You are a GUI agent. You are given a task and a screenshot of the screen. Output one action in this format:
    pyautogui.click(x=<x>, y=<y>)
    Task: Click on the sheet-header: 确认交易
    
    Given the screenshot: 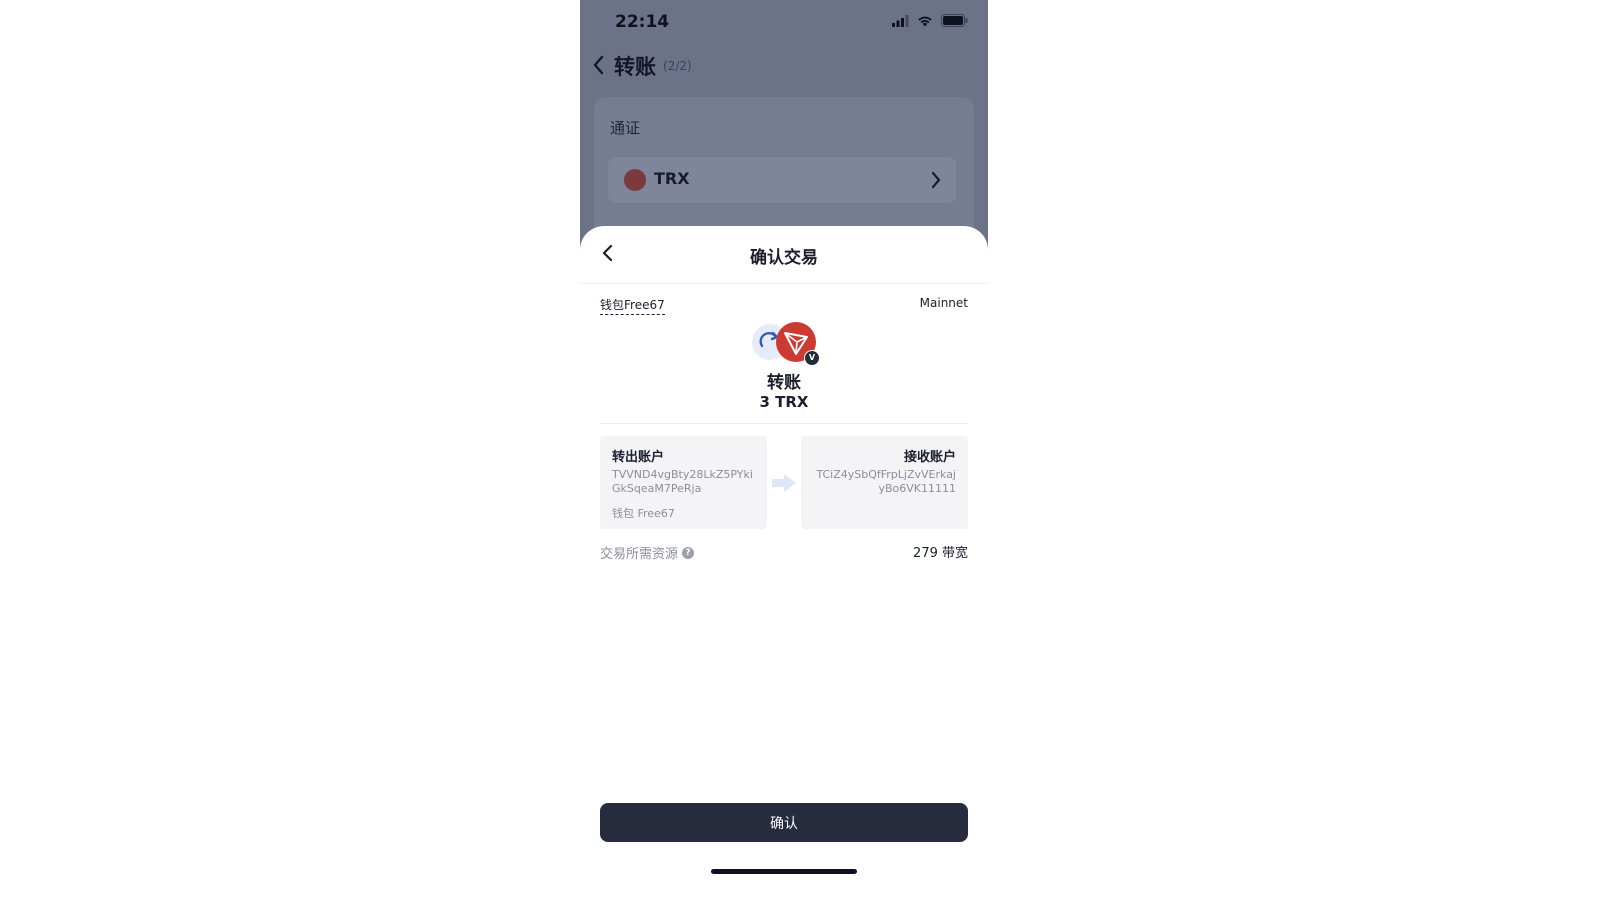 What is the action you would take?
    pyautogui.click(x=784, y=255)
    